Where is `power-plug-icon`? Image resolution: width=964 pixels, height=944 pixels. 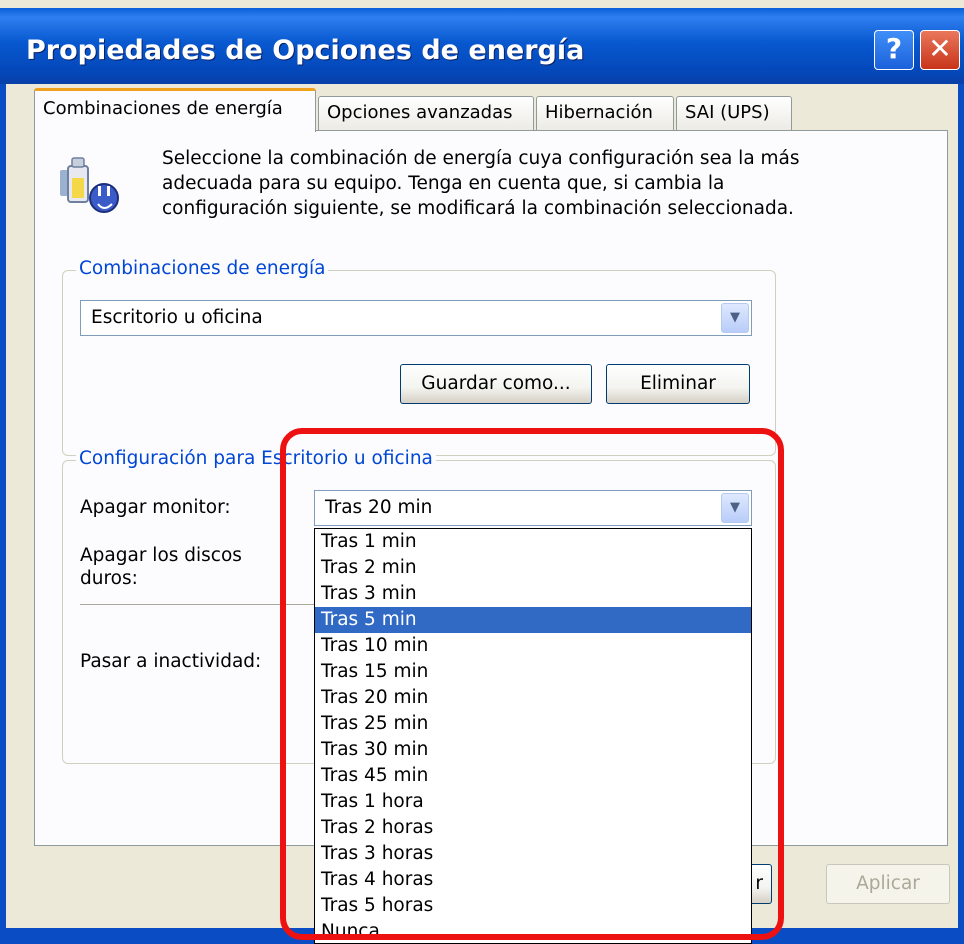
power-plug-icon is located at coordinates (89, 185).